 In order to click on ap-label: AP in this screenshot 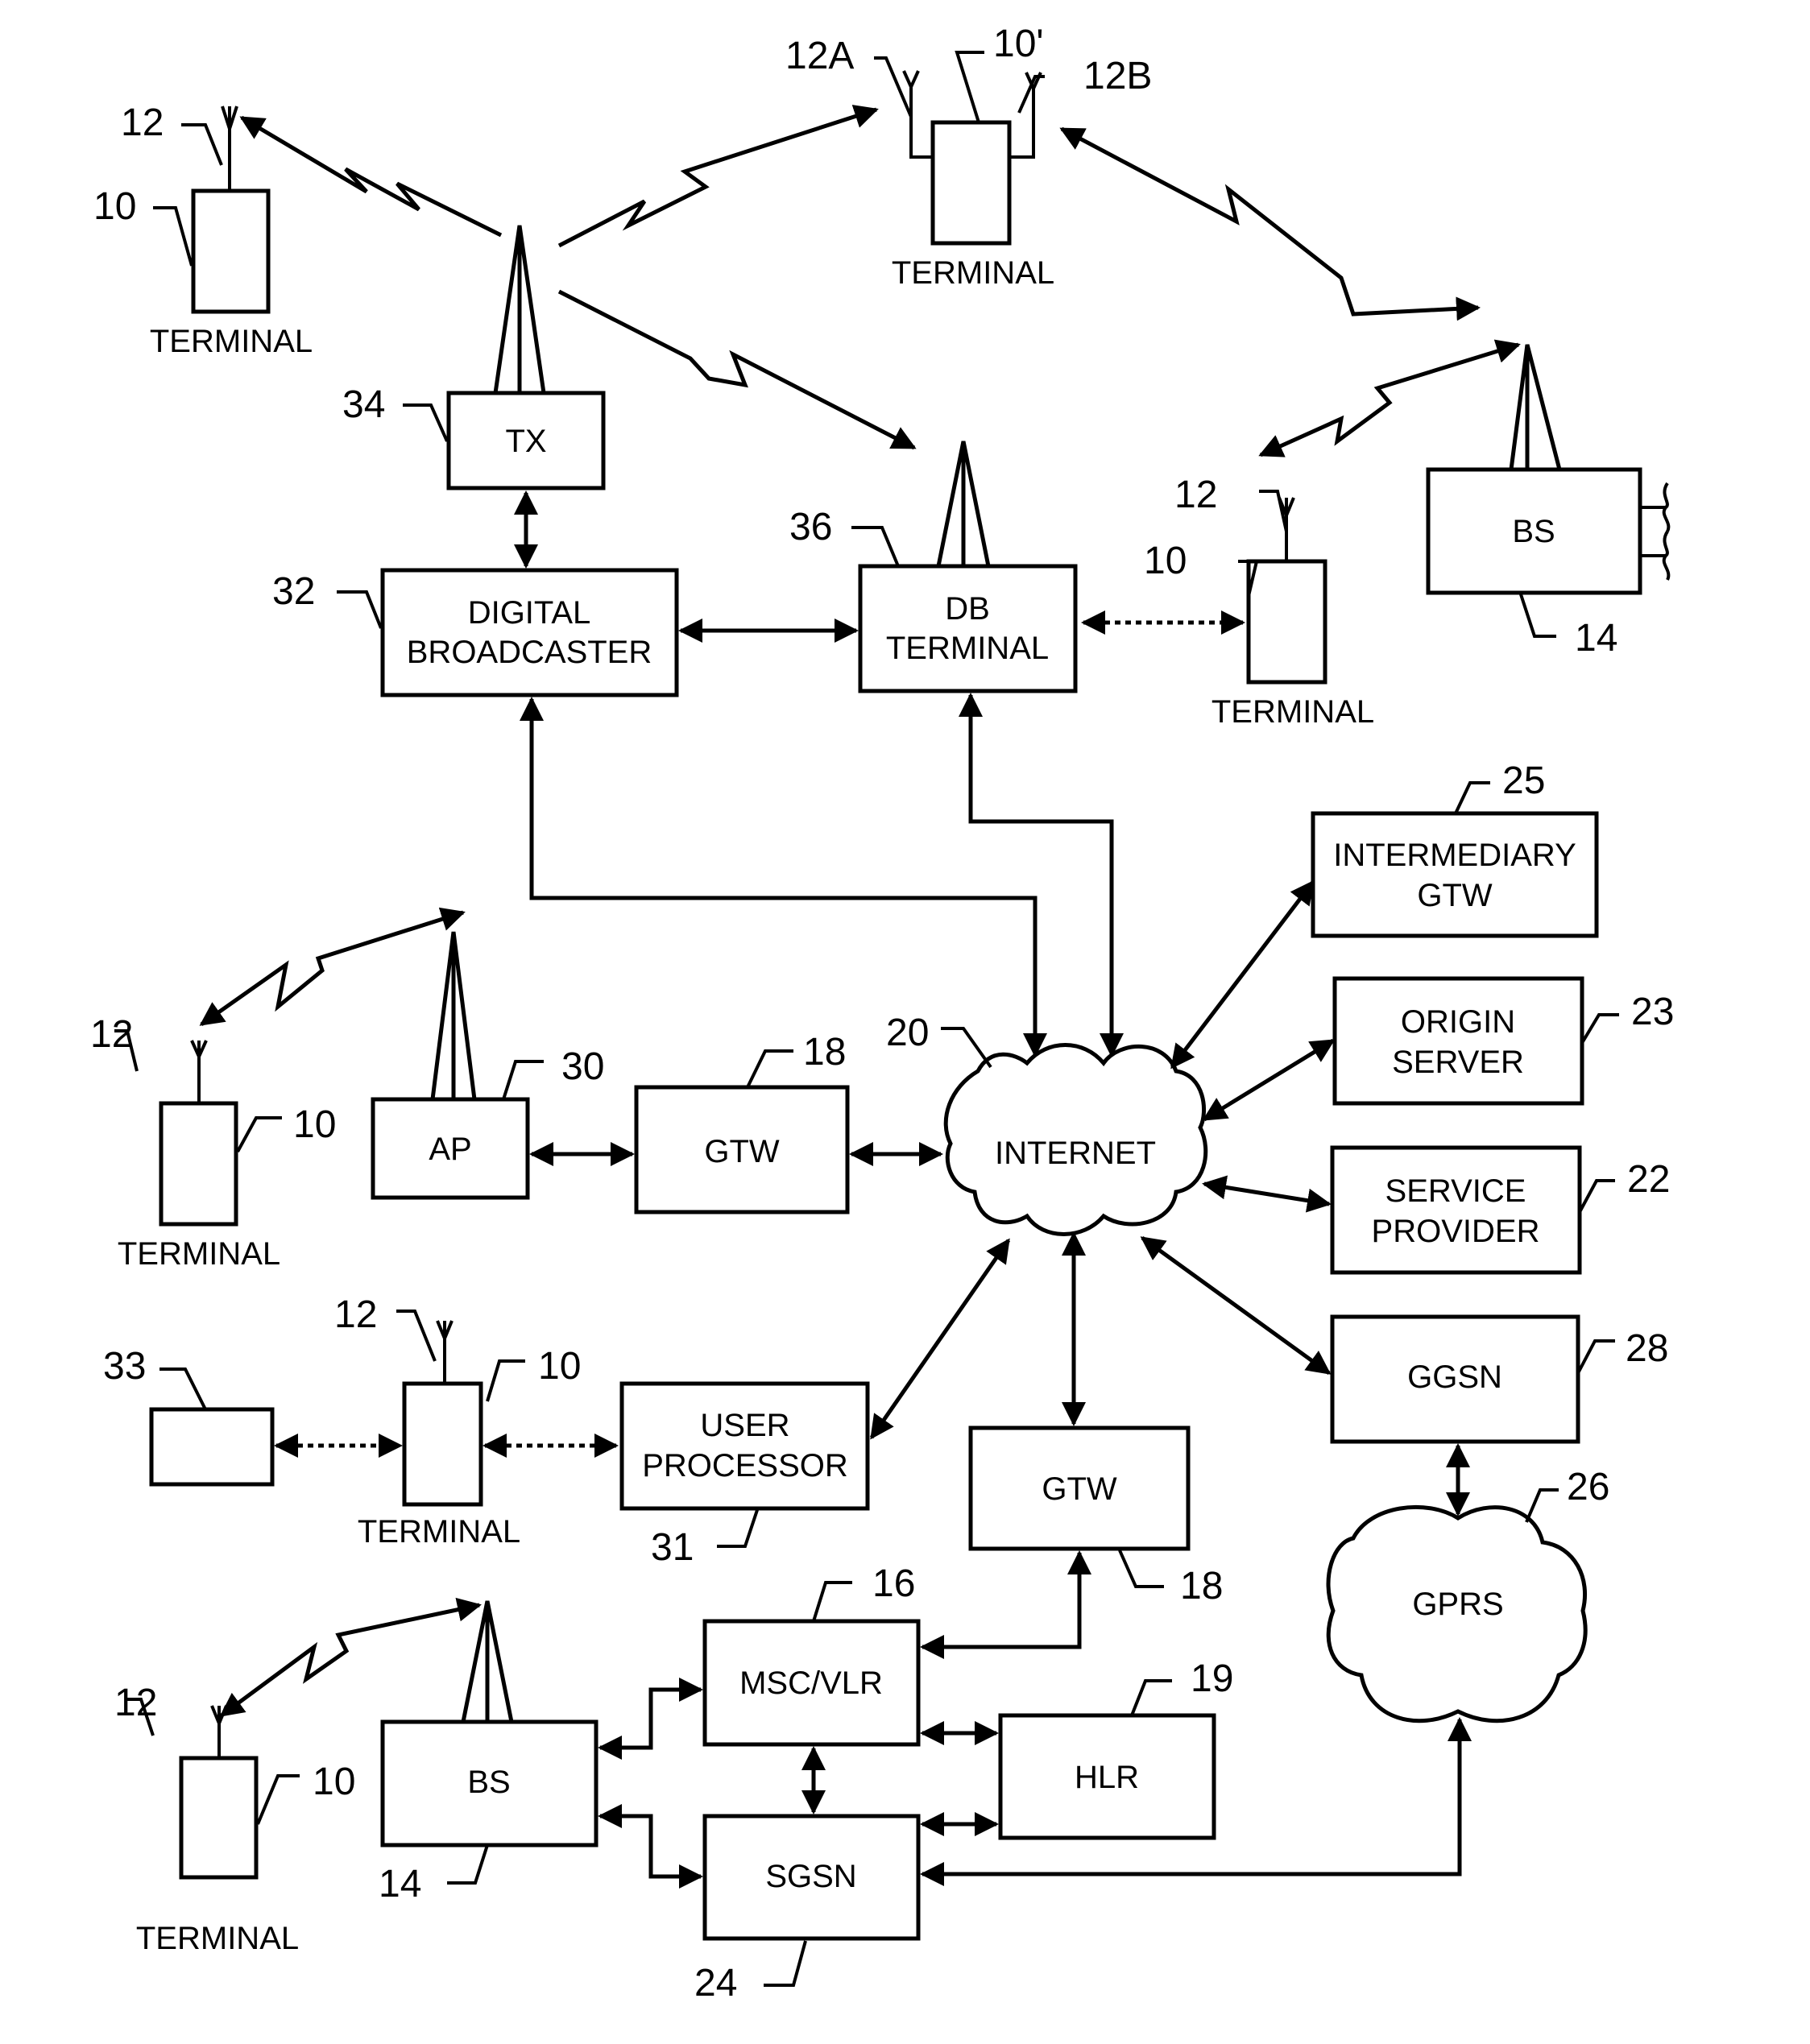, I will do `click(450, 1149)`.